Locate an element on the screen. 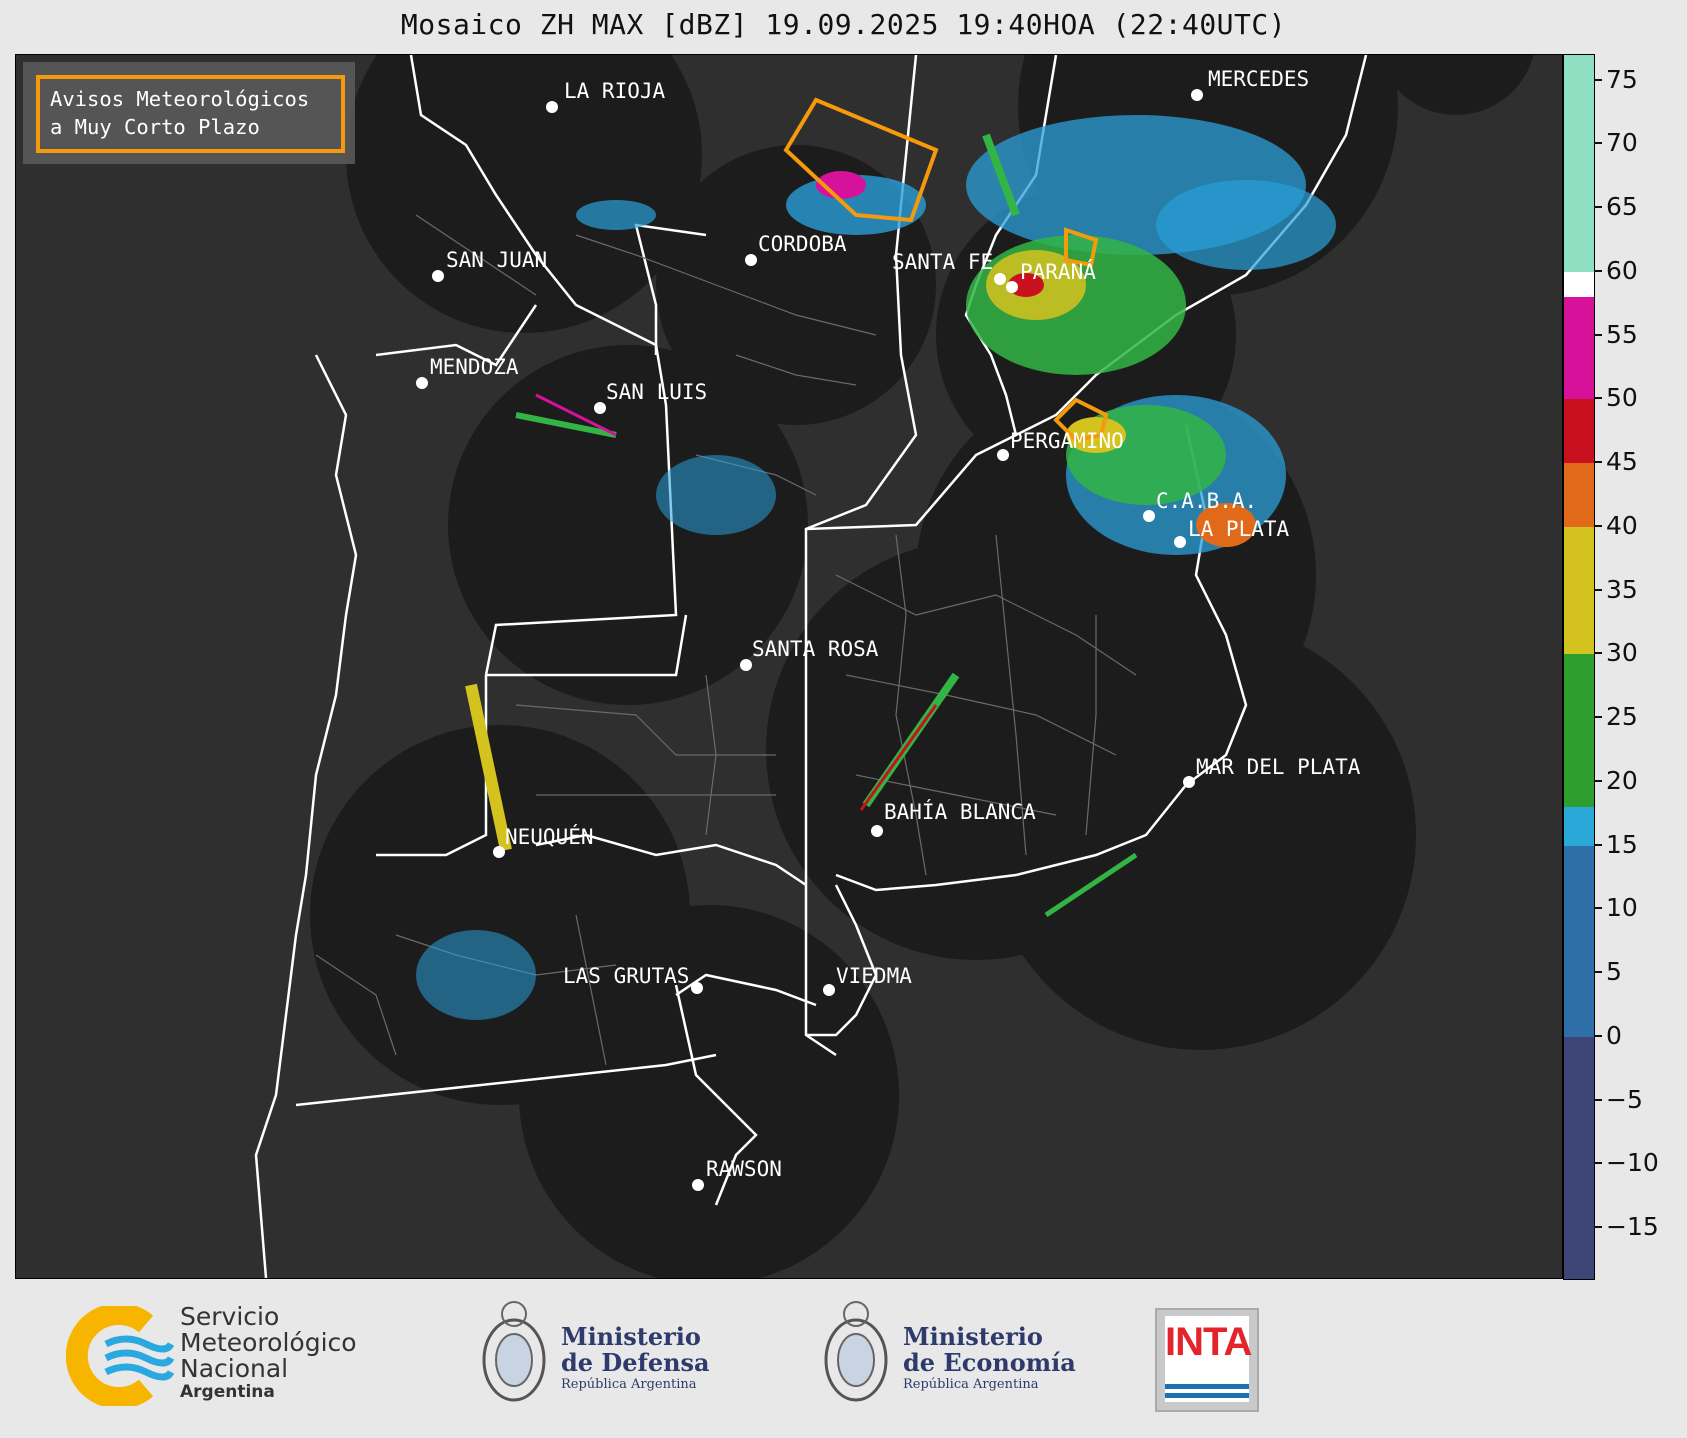  colorbar-tick-label: −10 is located at coordinates (1632, 1163).